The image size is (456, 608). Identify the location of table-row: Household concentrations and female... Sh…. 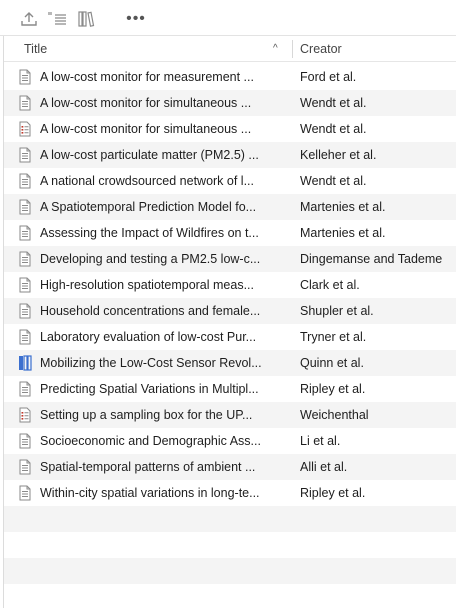
(230, 311).